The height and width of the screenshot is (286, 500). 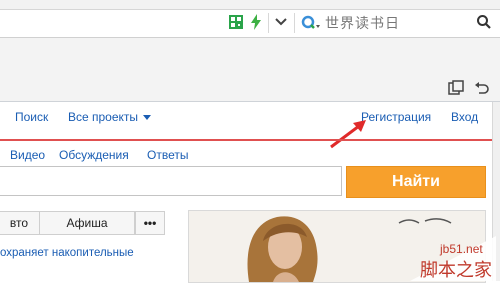 What do you see at coordinates (250, 5) in the screenshot?
I see `browser-title-strip` at bounding box center [250, 5].